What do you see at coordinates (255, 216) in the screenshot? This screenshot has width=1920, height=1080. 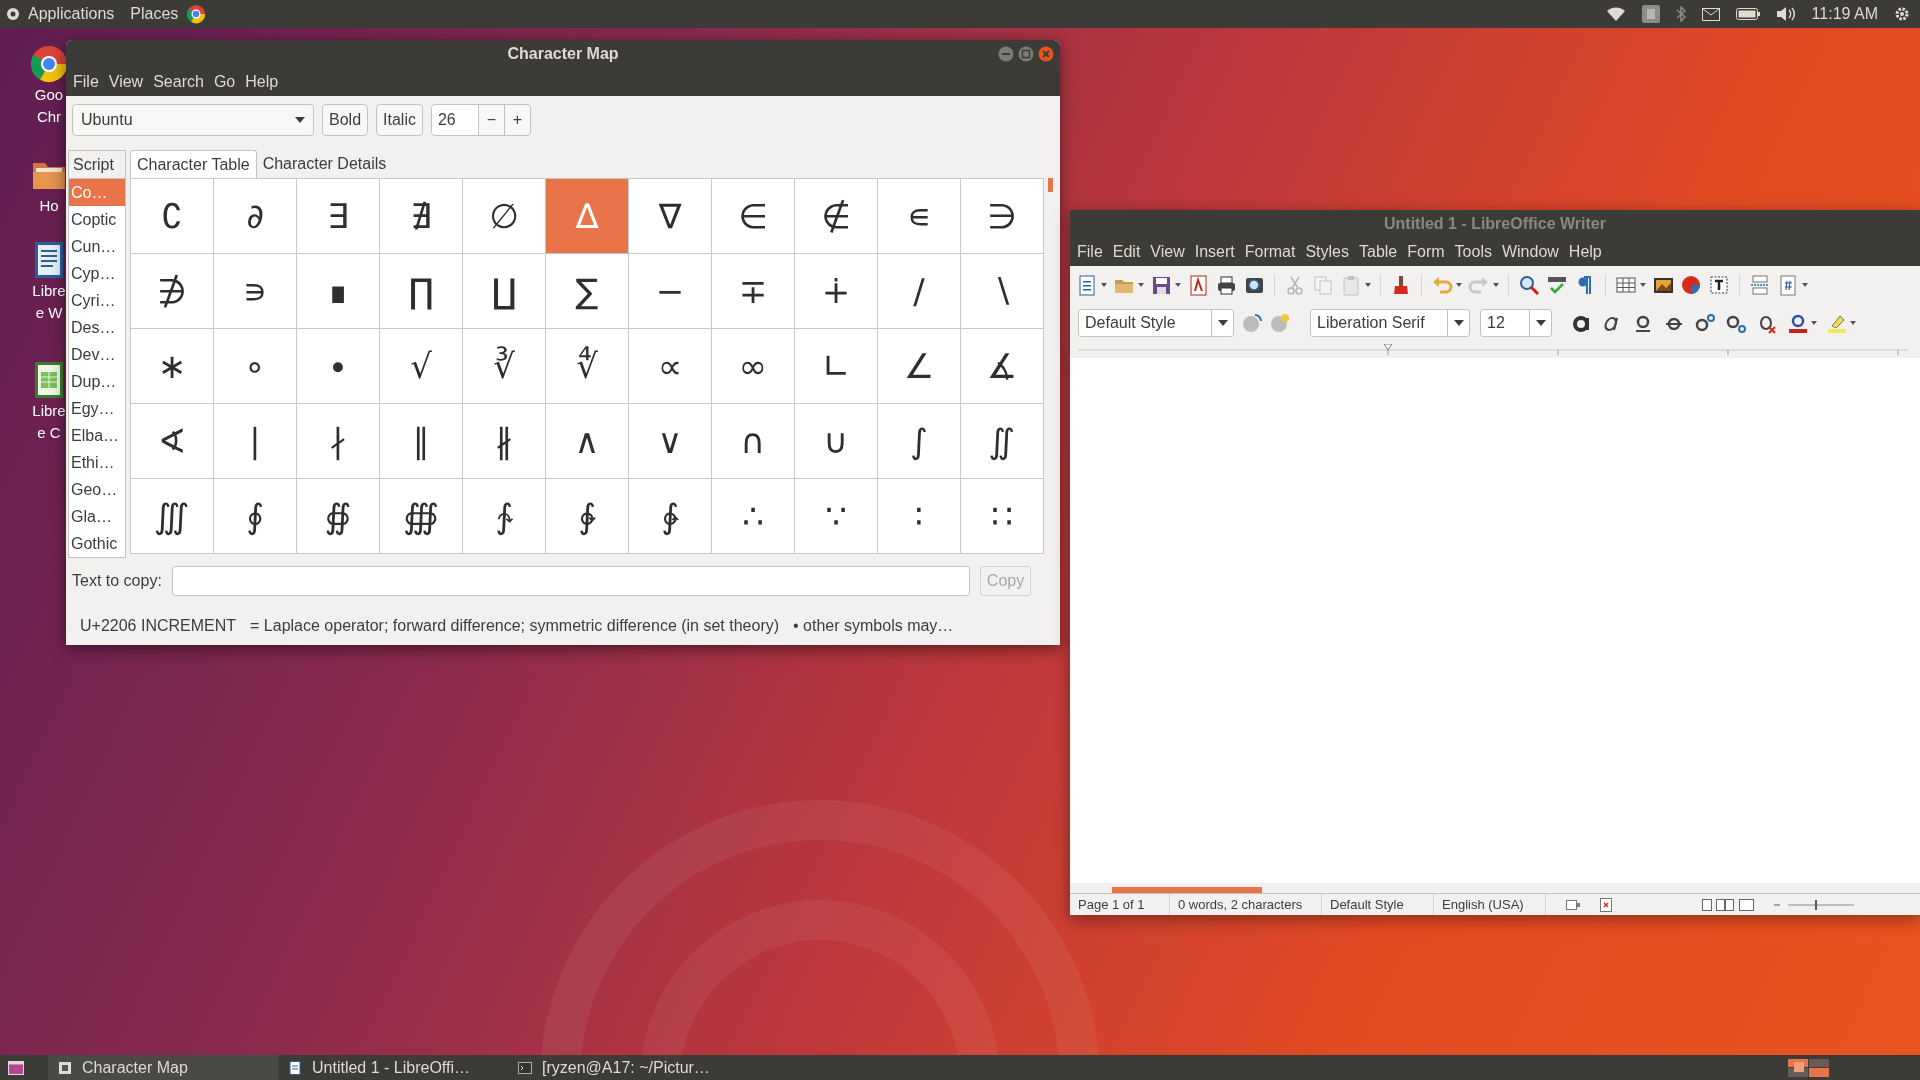 I see `character-cell: ∂` at bounding box center [255, 216].